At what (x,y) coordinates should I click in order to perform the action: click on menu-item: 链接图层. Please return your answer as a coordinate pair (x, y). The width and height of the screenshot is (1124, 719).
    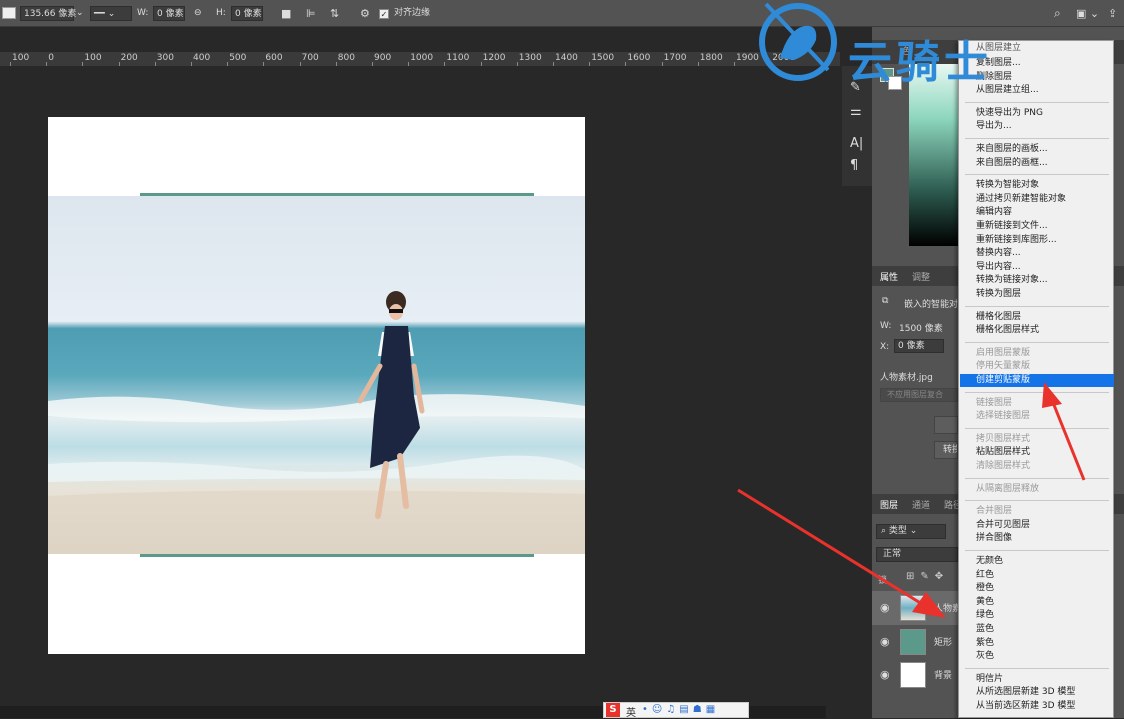
    Looking at the image, I should click on (1037, 403).